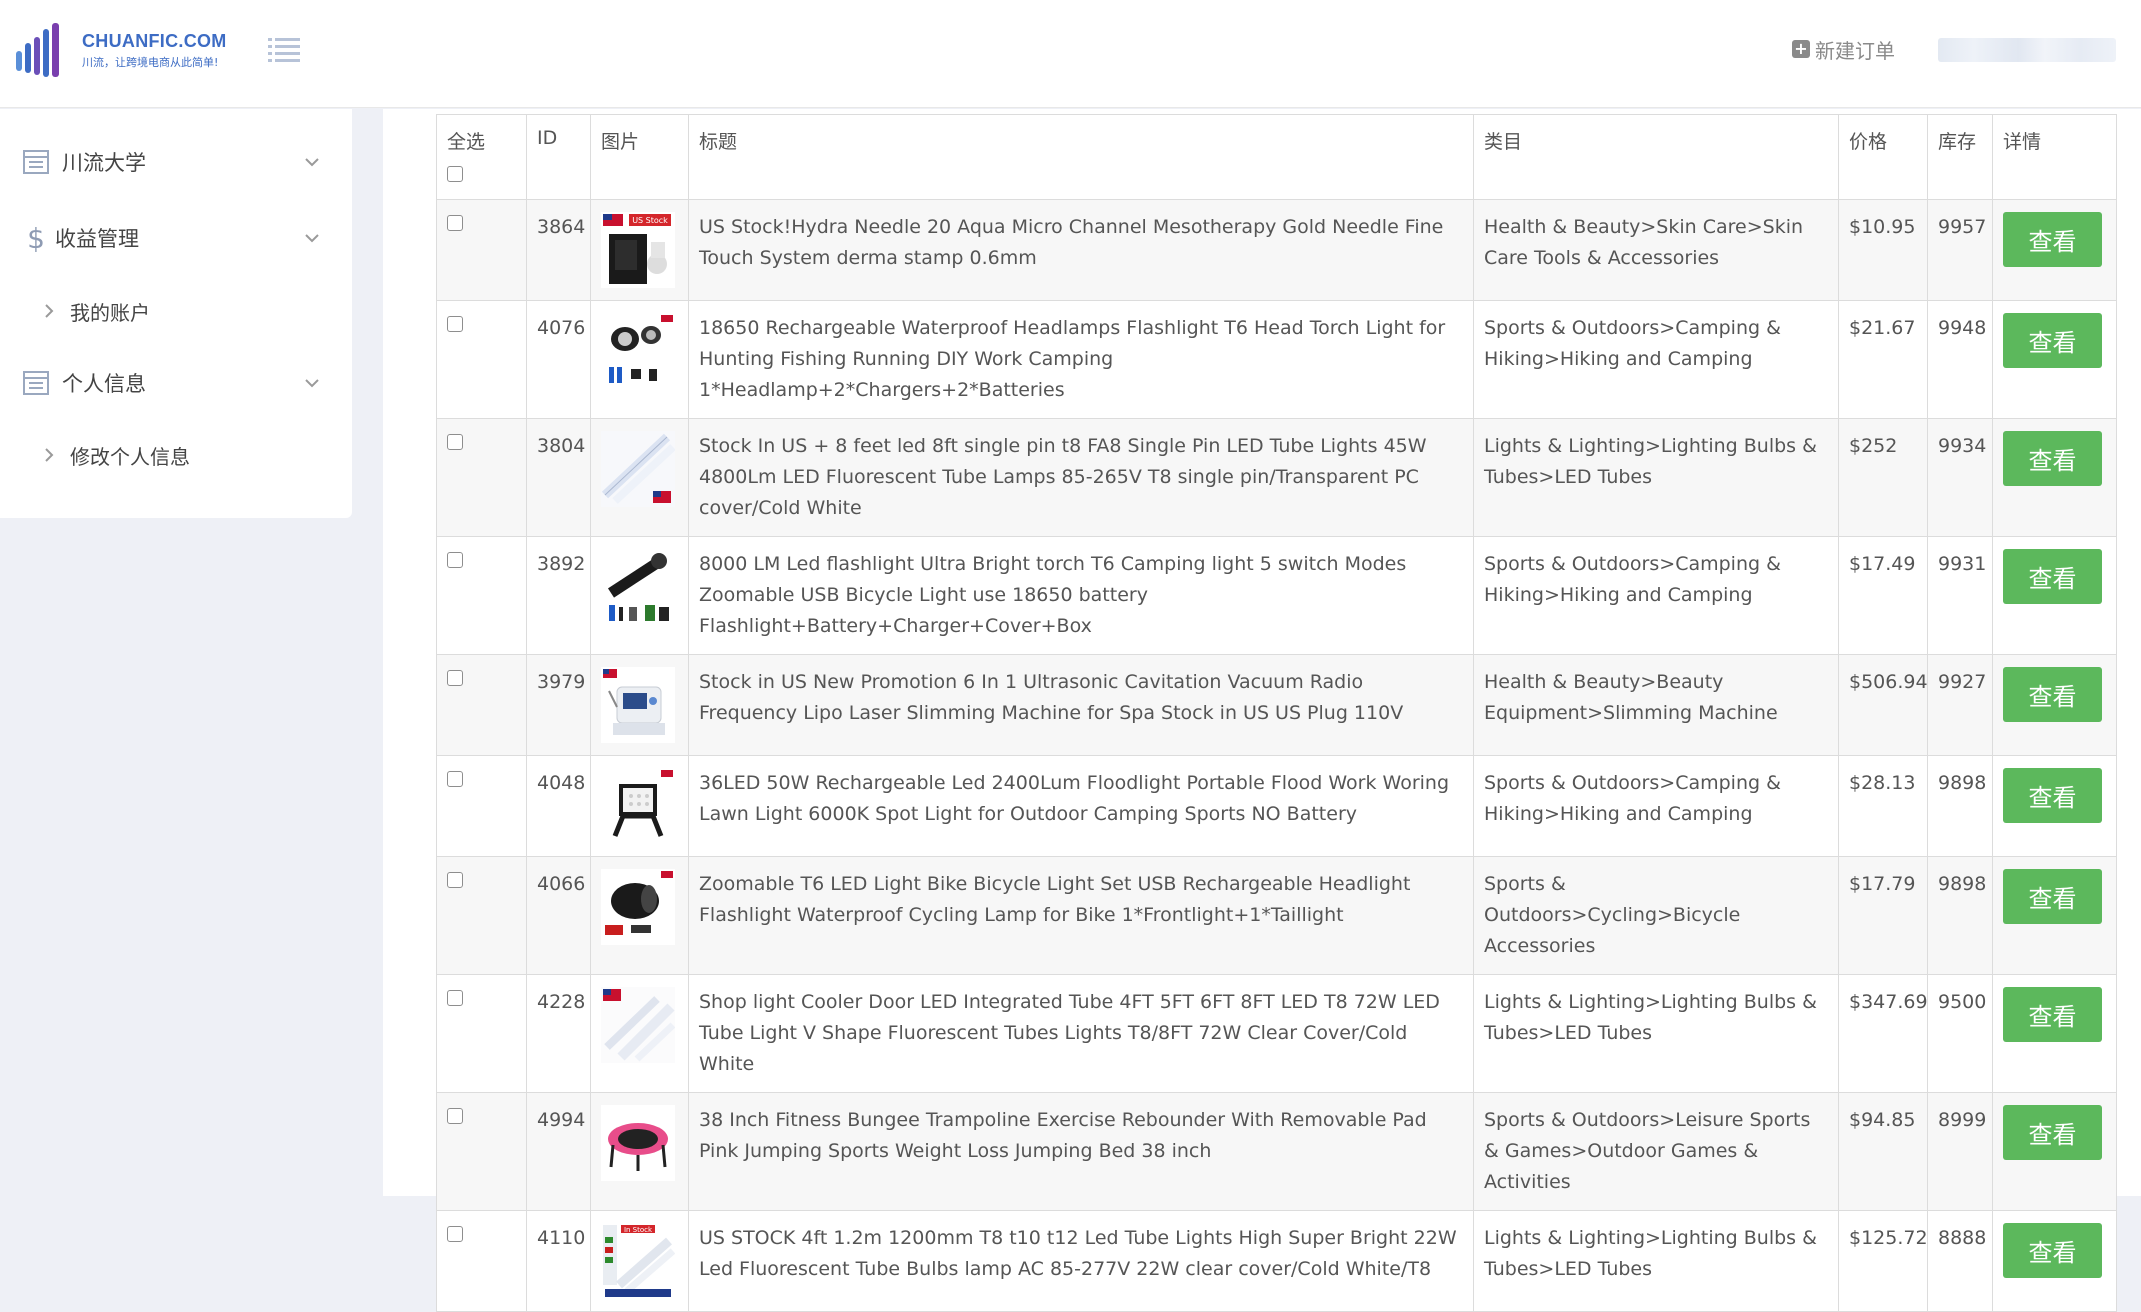 This screenshot has width=2141, height=1312. Describe the element at coordinates (455, 174) in the screenshot. I see `select-all-checkbox` at that location.